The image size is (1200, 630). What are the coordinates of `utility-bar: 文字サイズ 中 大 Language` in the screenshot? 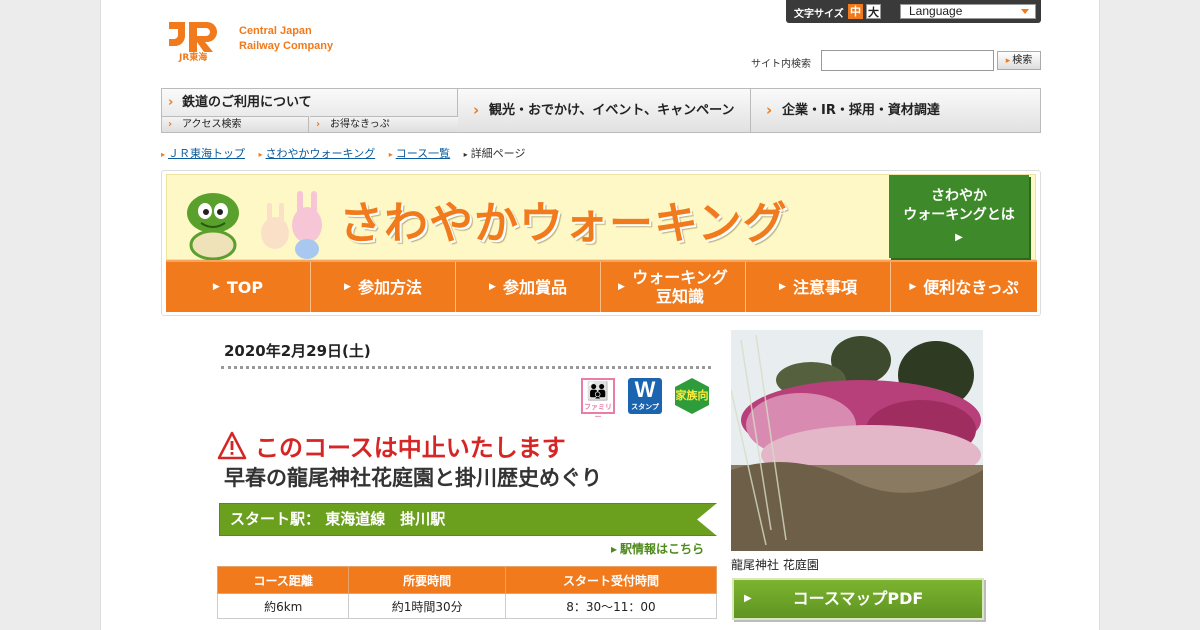 It's located at (913, 11).